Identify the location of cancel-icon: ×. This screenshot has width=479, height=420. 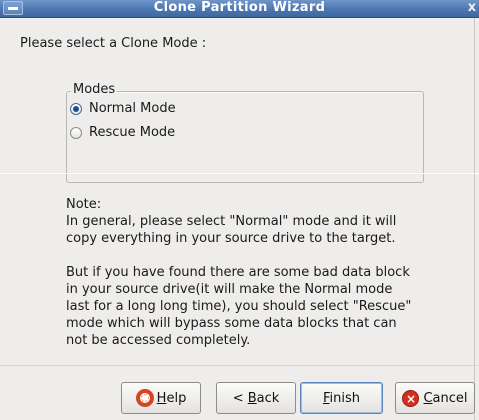
(411, 398).